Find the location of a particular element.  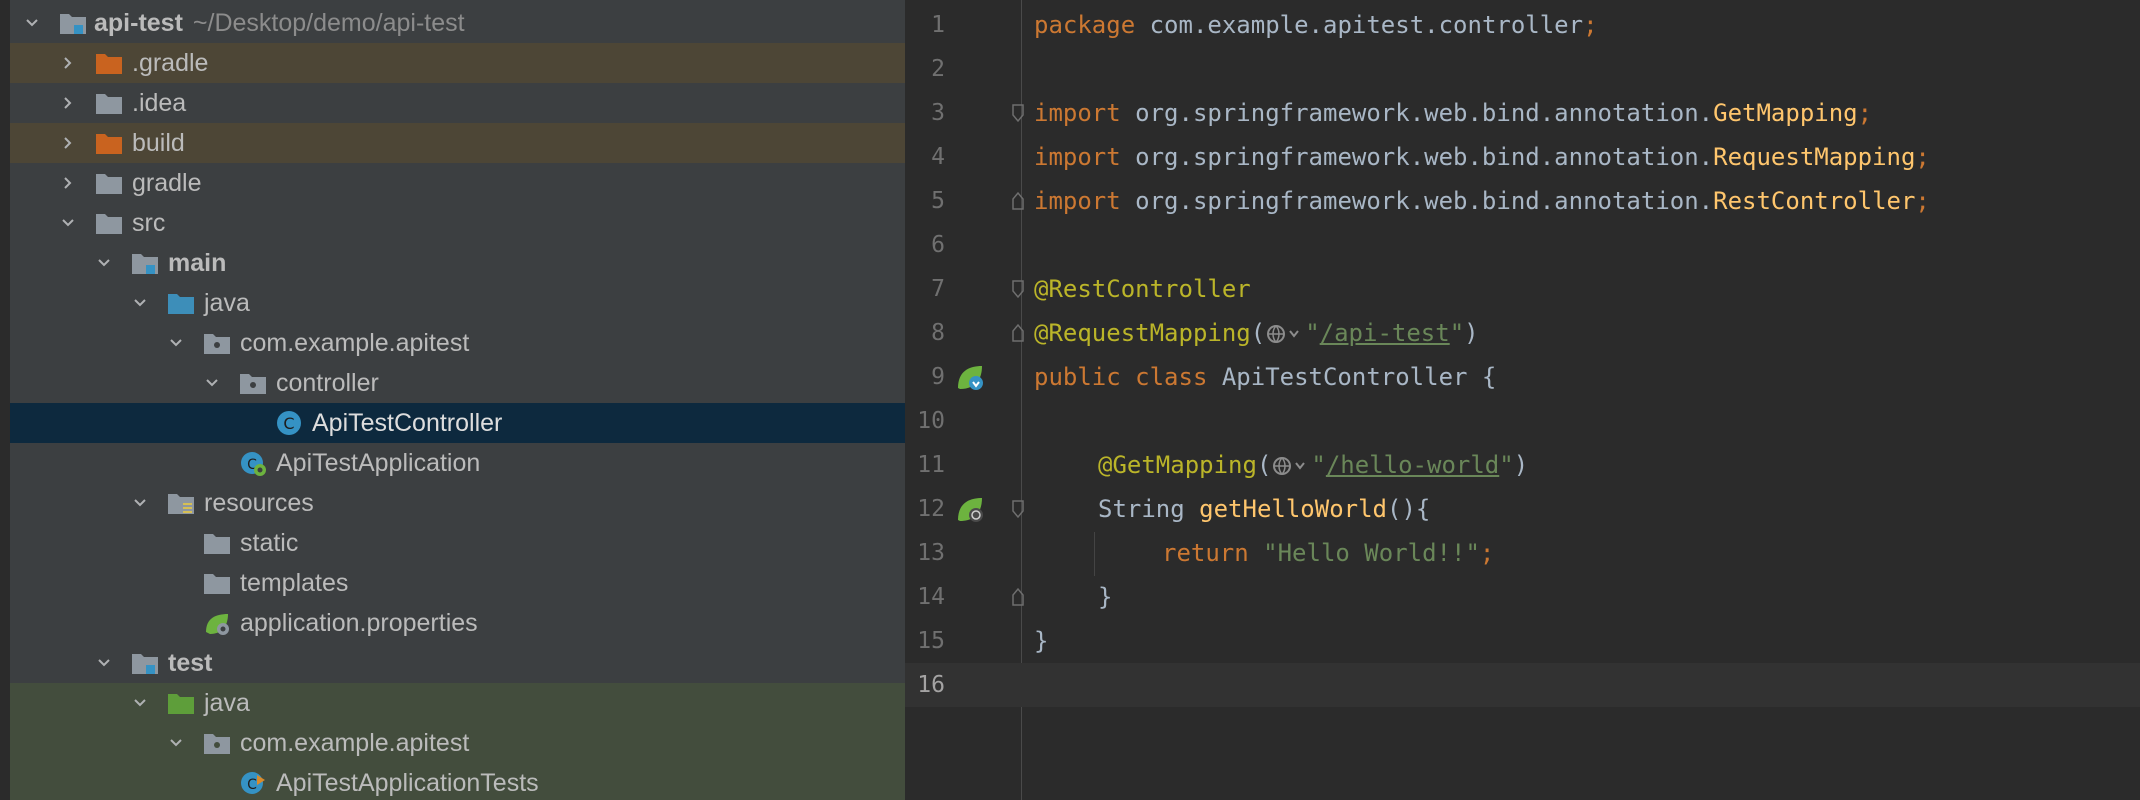

tree-row-resources: resources is located at coordinates (457, 503).